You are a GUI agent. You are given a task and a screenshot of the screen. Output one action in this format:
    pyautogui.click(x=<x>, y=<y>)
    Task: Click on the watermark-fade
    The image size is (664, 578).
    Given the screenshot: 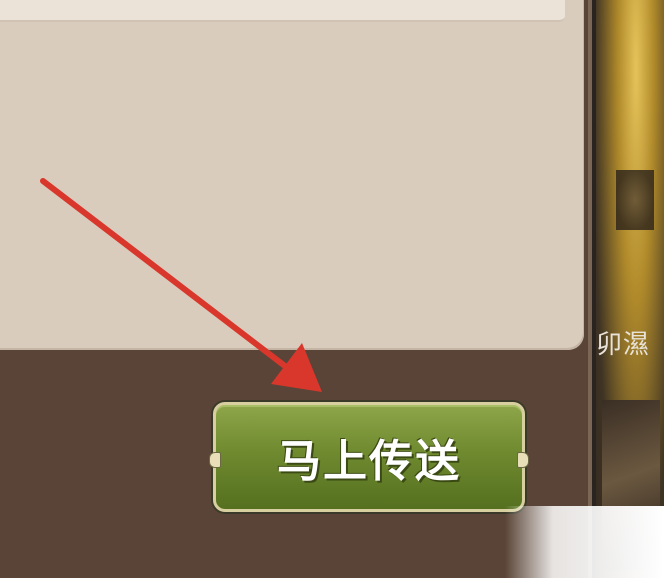 What is the action you would take?
    pyautogui.click(x=584, y=542)
    